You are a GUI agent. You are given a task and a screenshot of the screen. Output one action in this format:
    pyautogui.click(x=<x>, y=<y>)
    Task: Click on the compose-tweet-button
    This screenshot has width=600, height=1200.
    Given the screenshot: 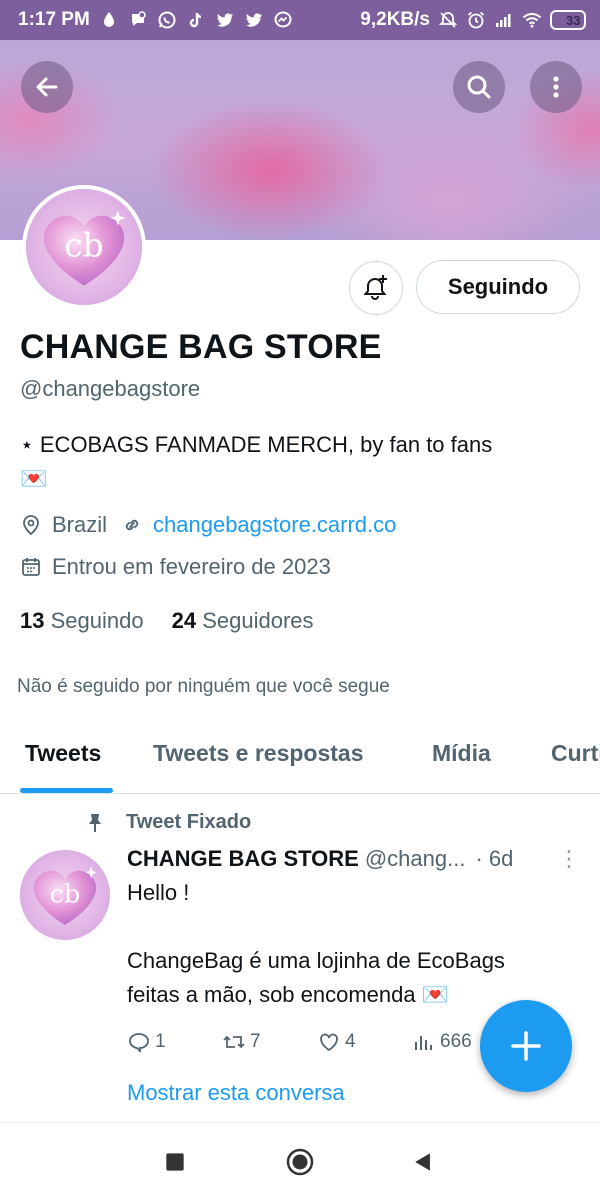 What is the action you would take?
    pyautogui.click(x=526, y=1046)
    